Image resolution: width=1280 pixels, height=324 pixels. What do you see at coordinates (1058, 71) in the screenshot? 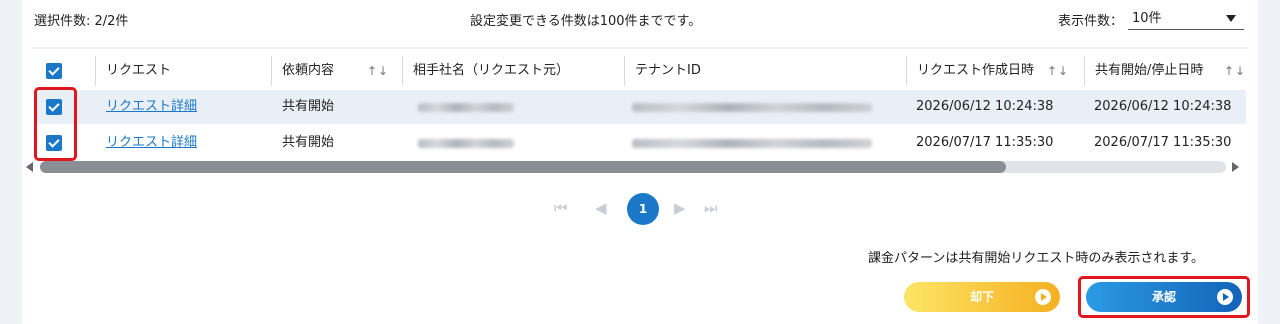
I see `sort-created-icon: ↑↓` at bounding box center [1058, 71].